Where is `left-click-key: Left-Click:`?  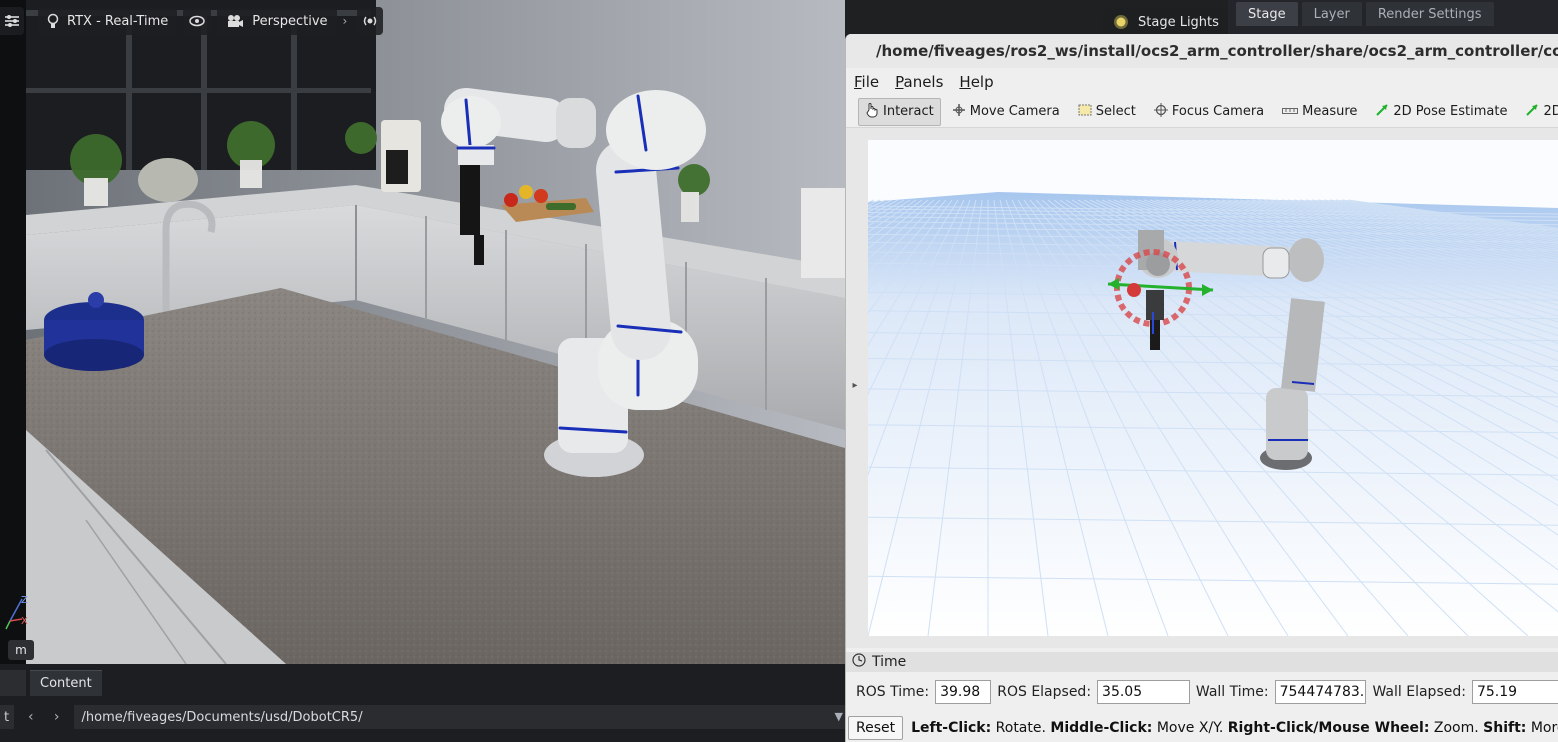
left-click-key: Left-Click: is located at coordinates (951, 728).